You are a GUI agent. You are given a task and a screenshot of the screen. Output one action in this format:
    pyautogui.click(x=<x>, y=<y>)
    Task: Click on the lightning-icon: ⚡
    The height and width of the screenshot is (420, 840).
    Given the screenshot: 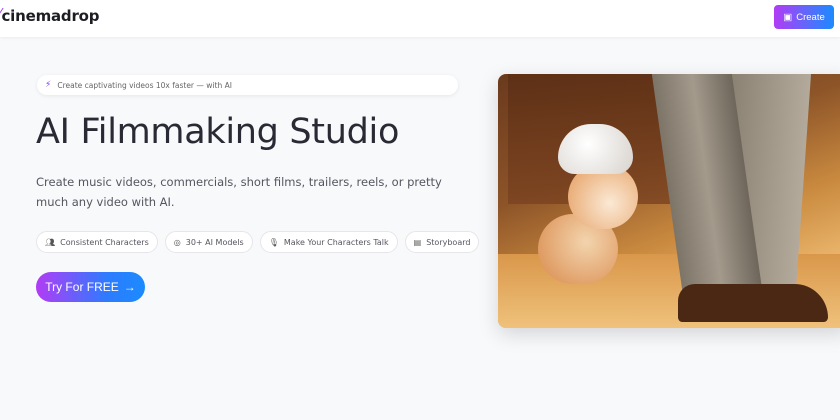 What is the action you would take?
    pyautogui.click(x=48, y=85)
    